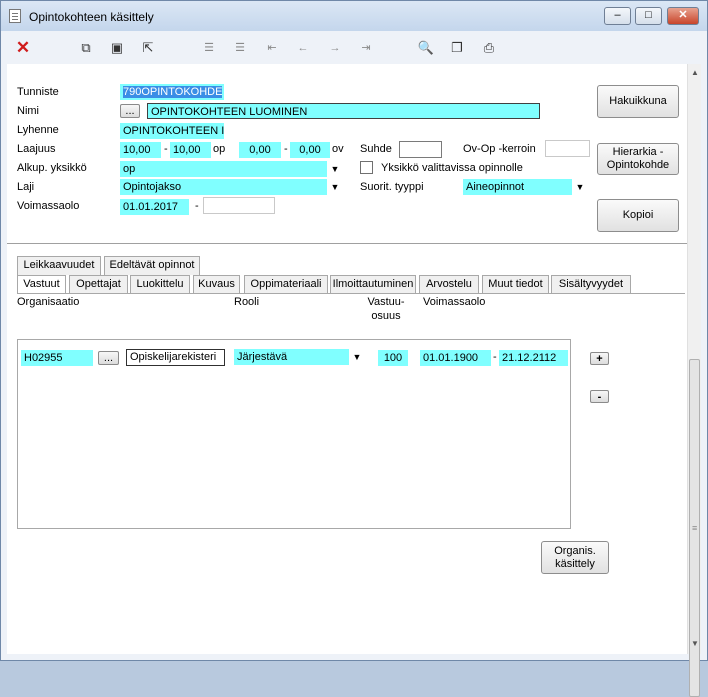 The width and height of the screenshot is (708, 697). I want to click on ovop-kerroin-field, so click(567, 148).